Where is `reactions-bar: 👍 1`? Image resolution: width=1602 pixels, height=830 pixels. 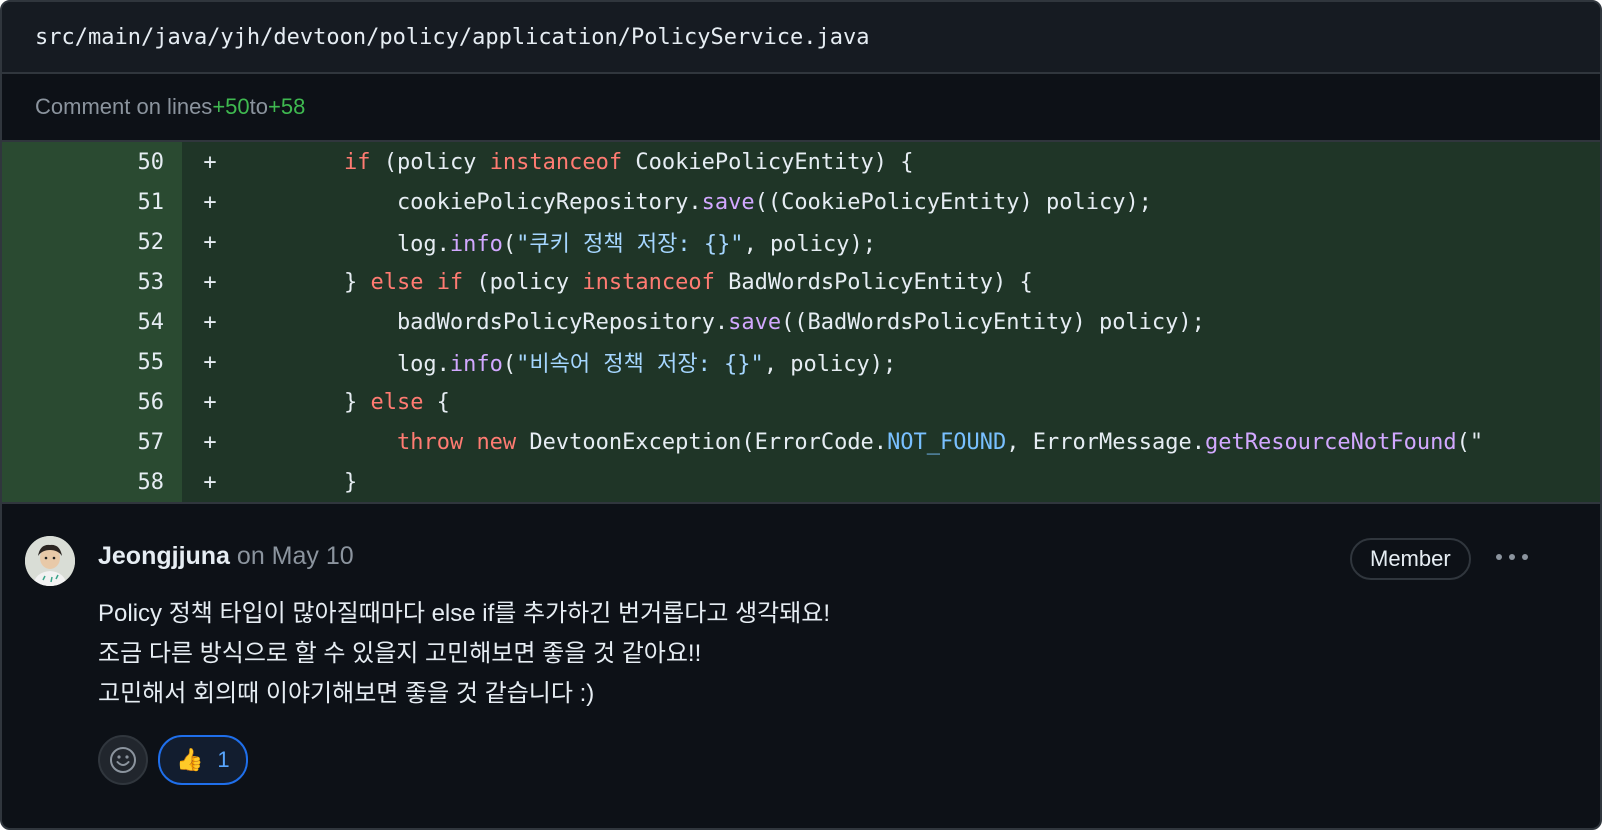 reactions-bar: 👍 1 is located at coordinates (173, 760).